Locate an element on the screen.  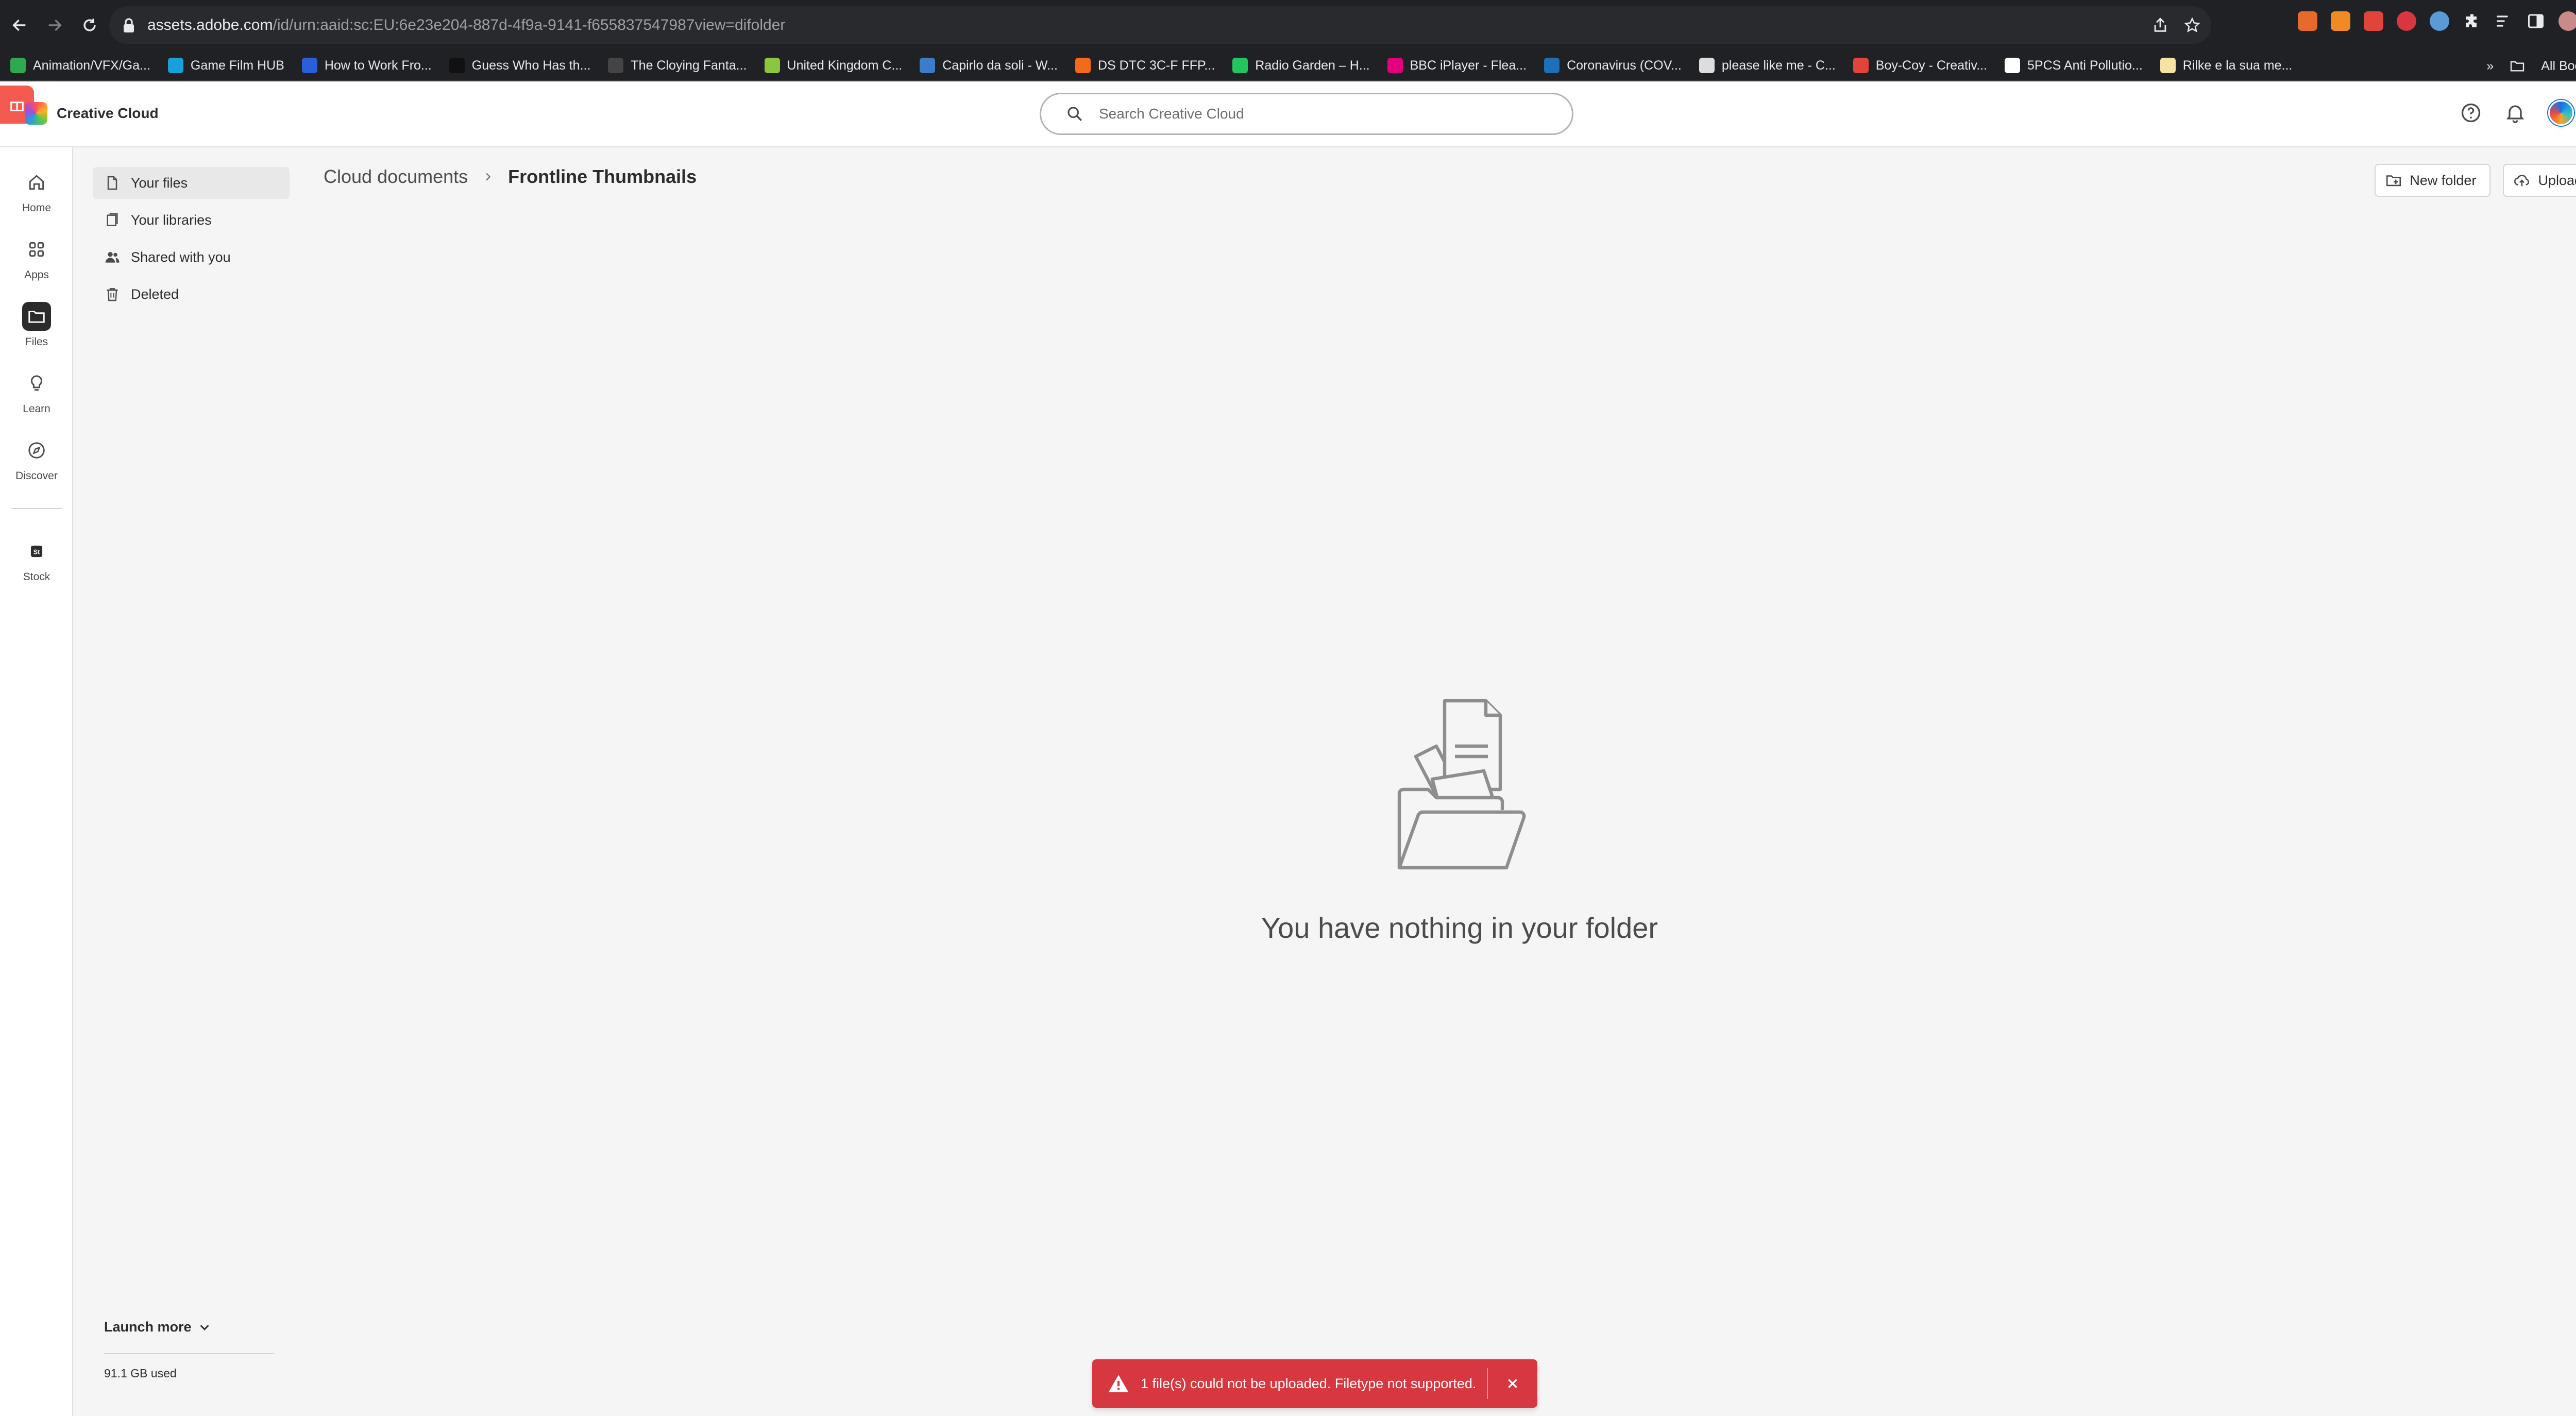
gift-icon is located at coordinates (17, 106).